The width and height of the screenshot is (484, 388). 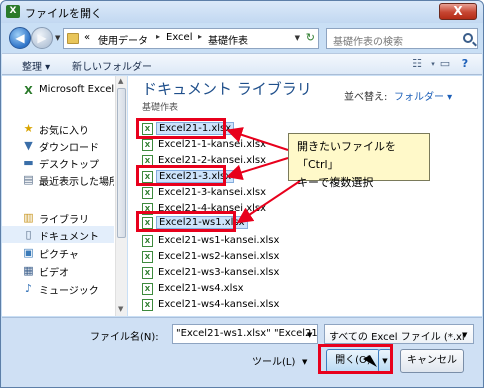 I want to click on callout-line: キーで複数選択, so click(x=335, y=182).